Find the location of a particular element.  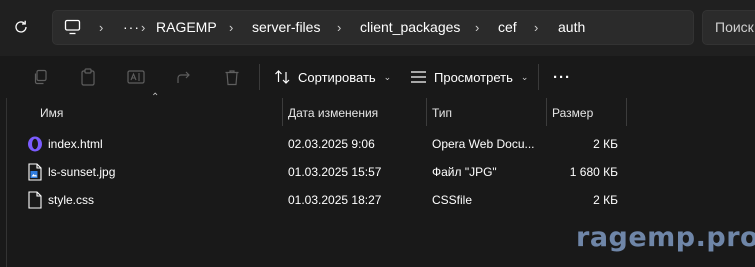

trash-icon is located at coordinates (232, 77).